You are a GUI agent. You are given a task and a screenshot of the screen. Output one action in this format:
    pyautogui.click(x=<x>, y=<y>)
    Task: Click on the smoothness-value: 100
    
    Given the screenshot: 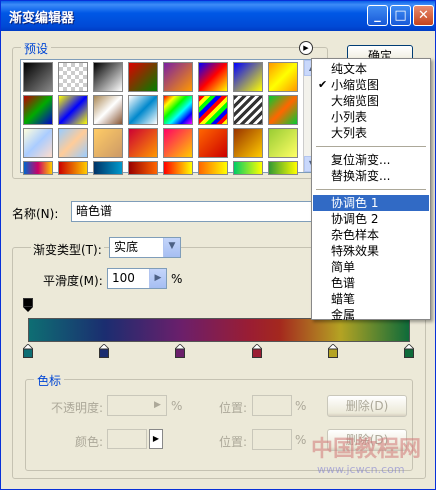 What is the action you would take?
    pyautogui.click(x=123, y=278)
    